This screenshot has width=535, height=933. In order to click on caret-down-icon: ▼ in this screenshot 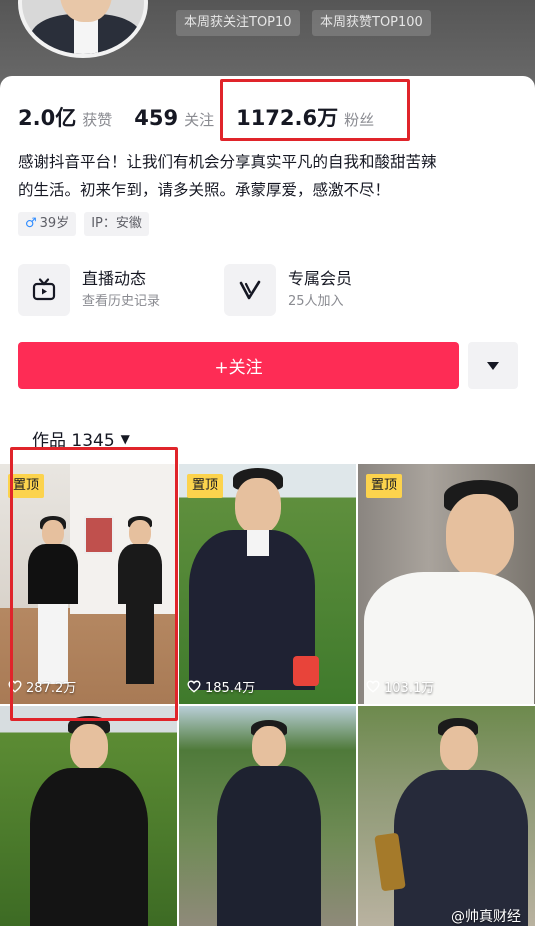, I will do `click(125, 438)`.